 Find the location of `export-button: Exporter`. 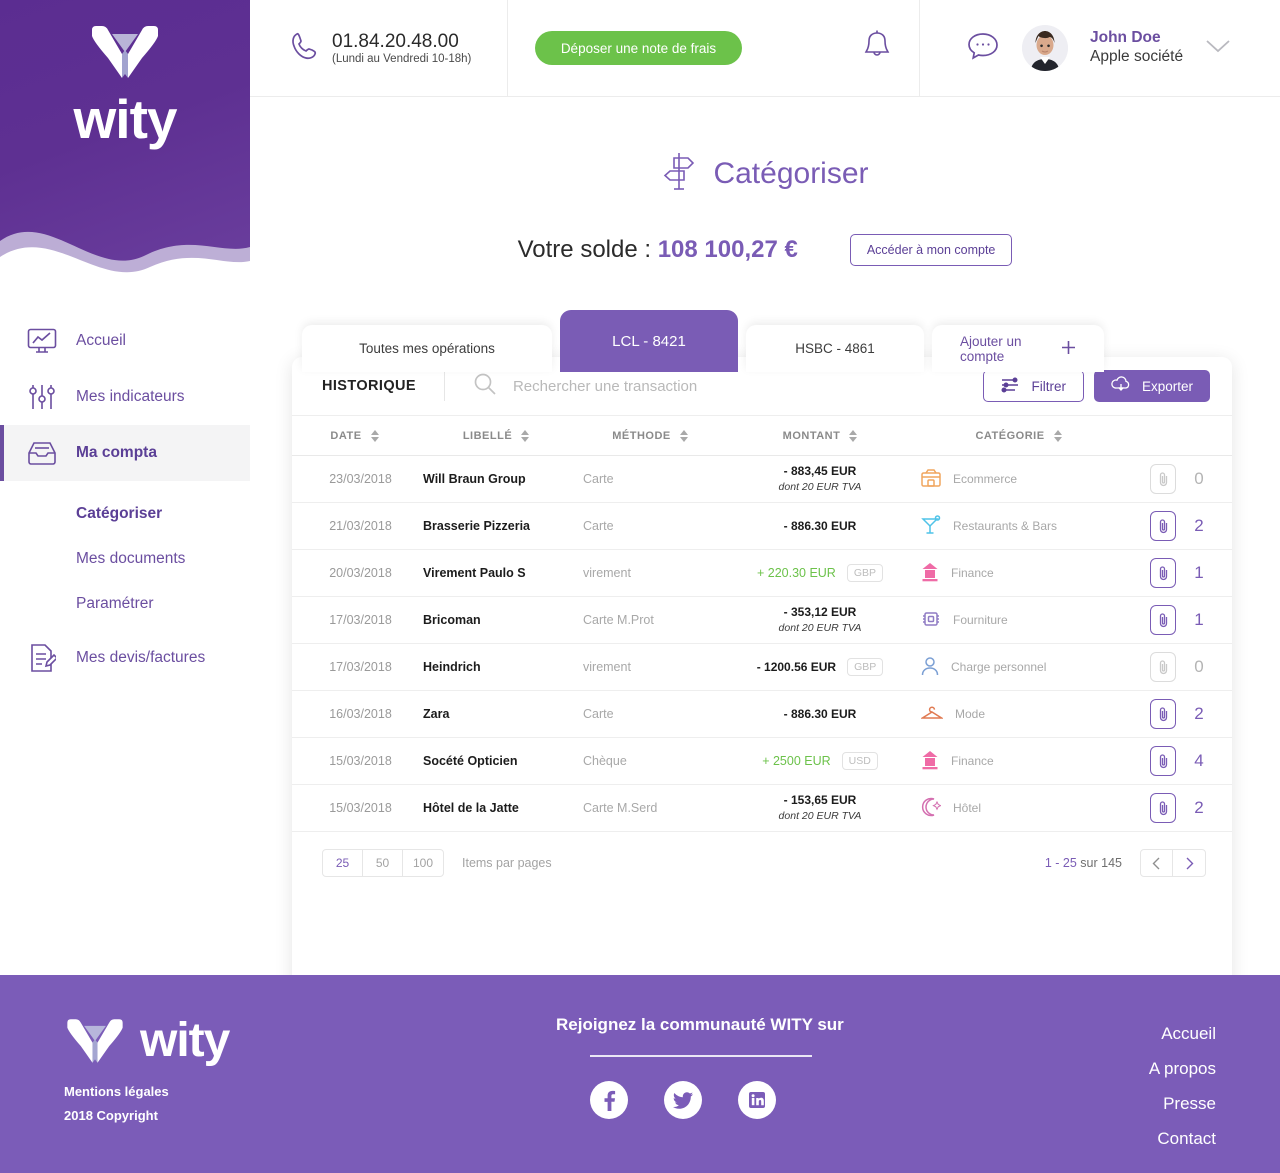

export-button: Exporter is located at coordinates (1151, 386).